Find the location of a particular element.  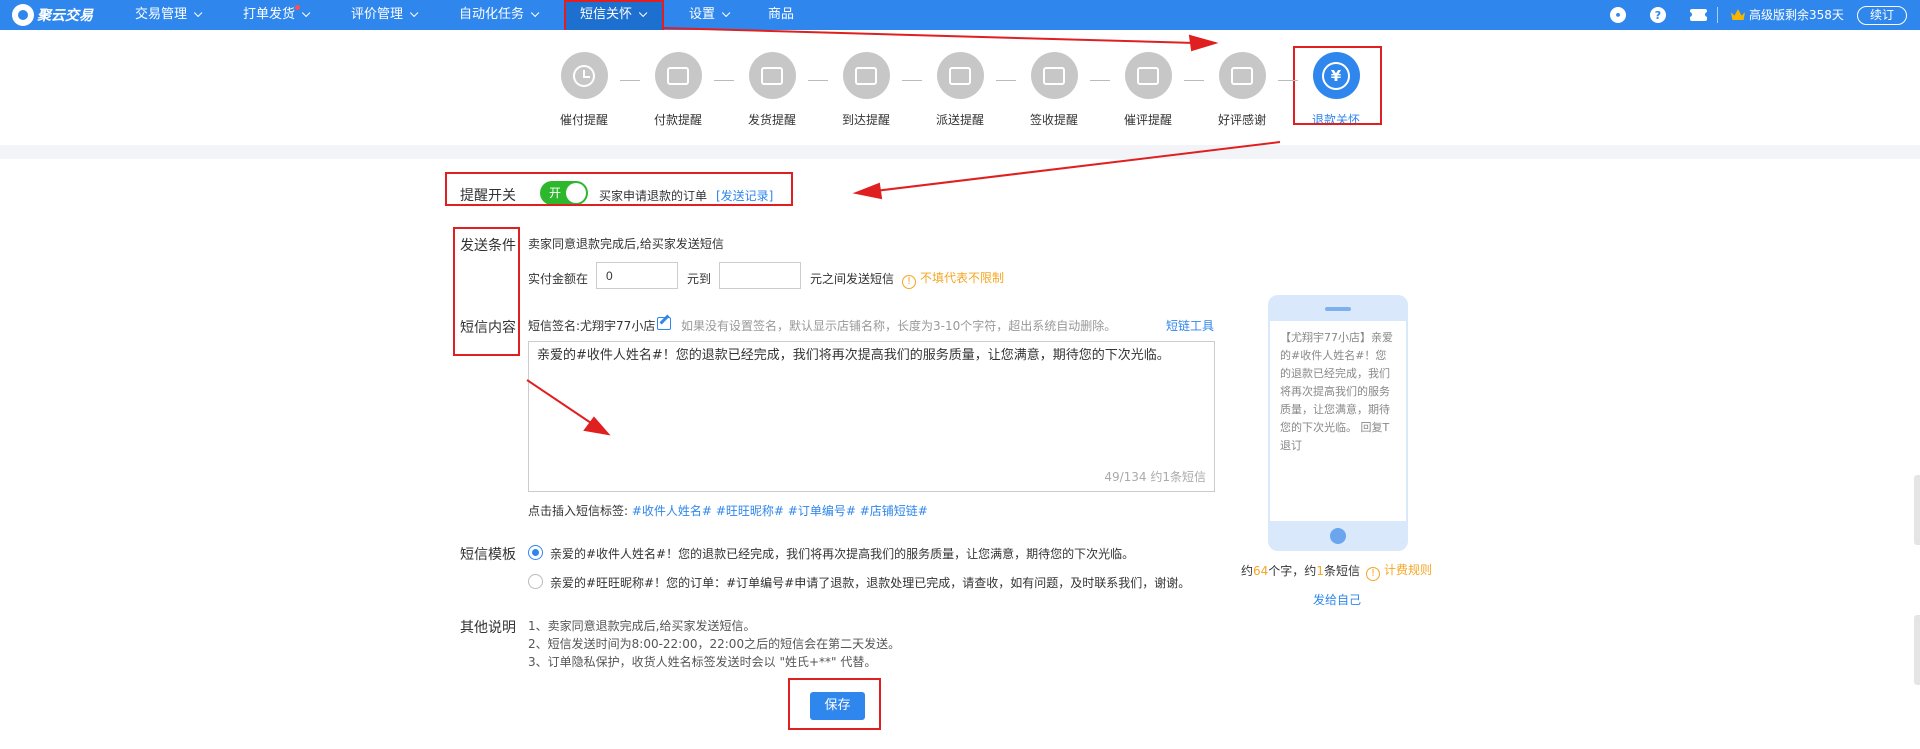

tag-order-number: #订单编号# is located at coordinates (822, 511).